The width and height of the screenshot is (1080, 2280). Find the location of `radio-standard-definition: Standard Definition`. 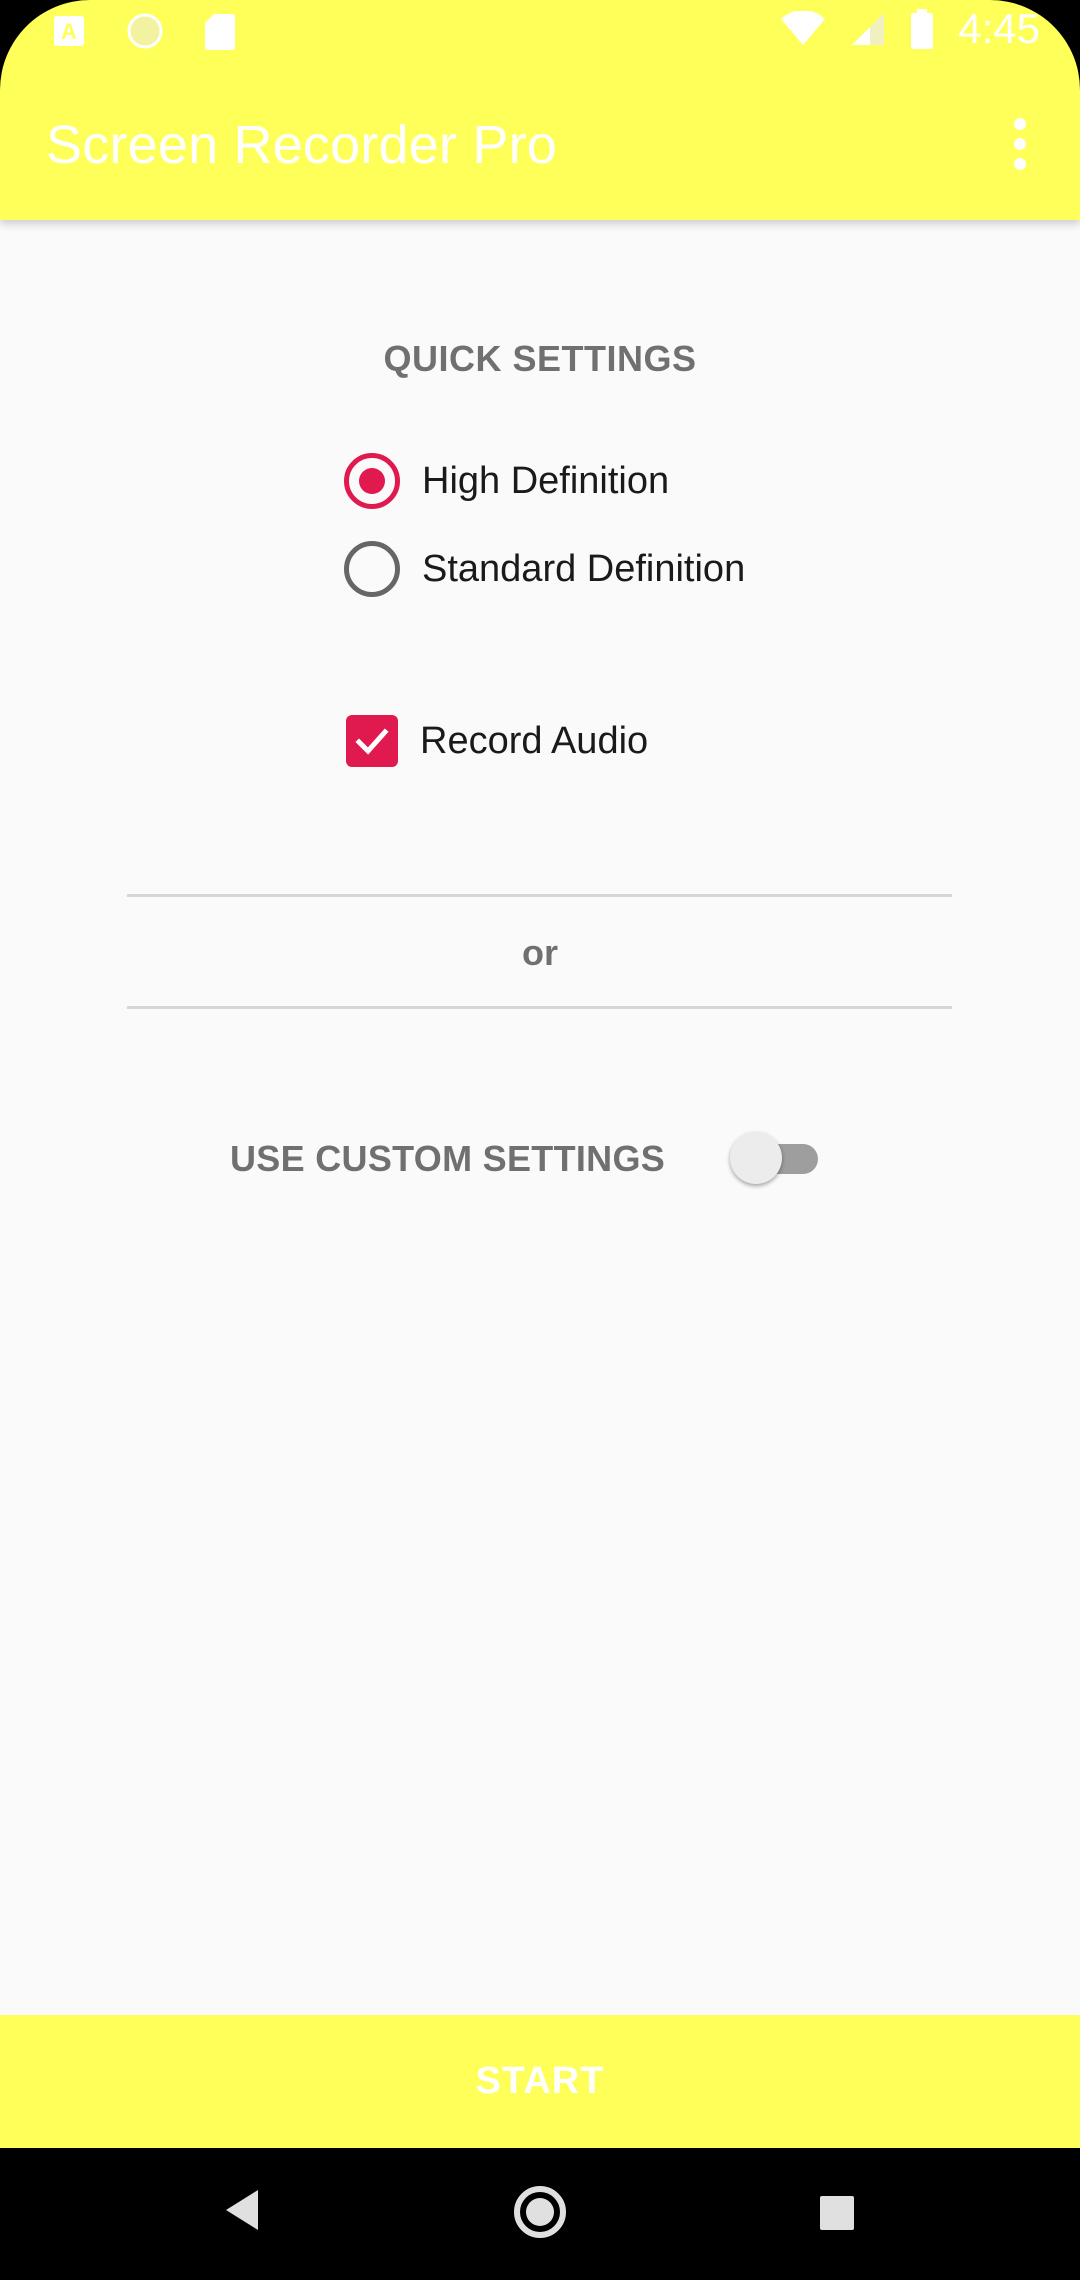

radio-standard-definition: Standard Definition is located at coordinates (544, 569).